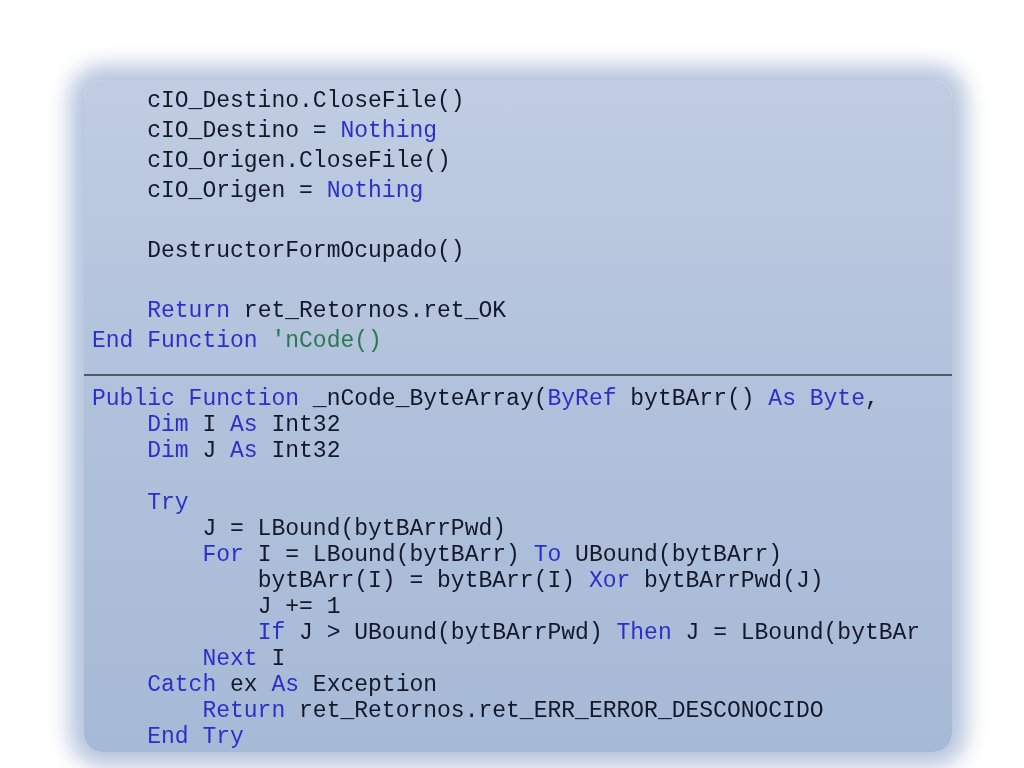 The height and width of the screenshot is (768, 1024). Describe the element at coordinates (327, 311) in the screenshot. I see `code-line: Return ret_Retornos.ret_OK` at that location.